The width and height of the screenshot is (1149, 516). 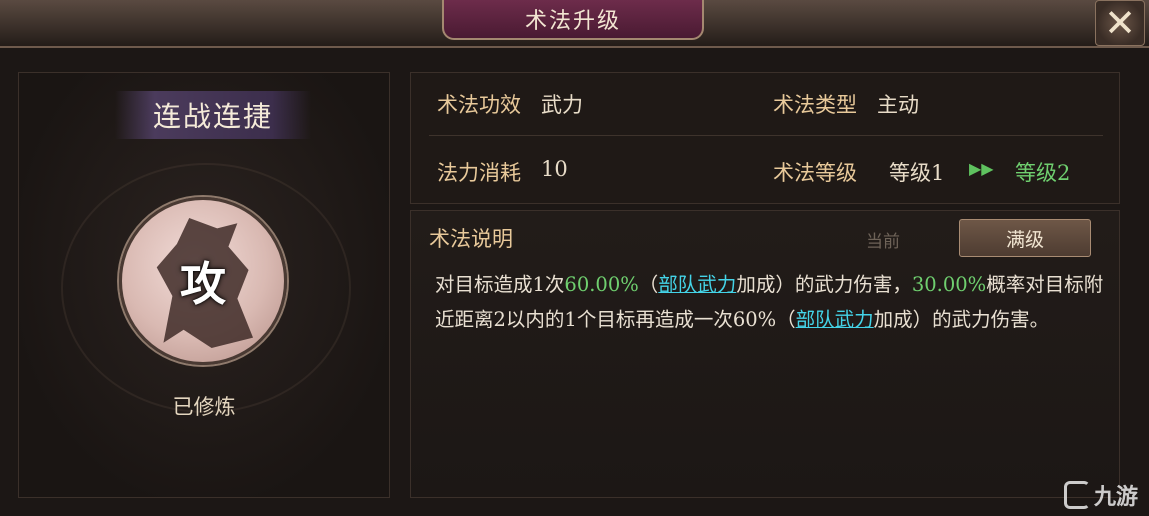 What do you see at coordinates (1077, 495) in the screenshot?
I see `jiuyou-logo-icon` at bounding box center [1077, 495].